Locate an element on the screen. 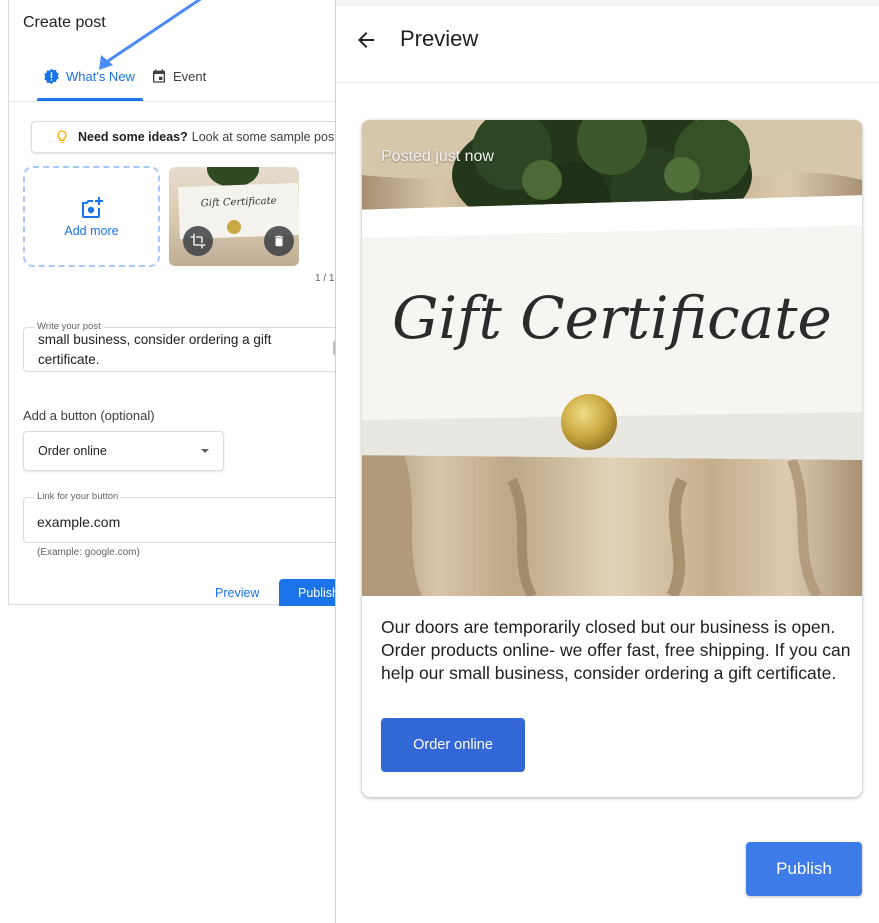  button-type-value: Order online is located at coordinates (72, 451).